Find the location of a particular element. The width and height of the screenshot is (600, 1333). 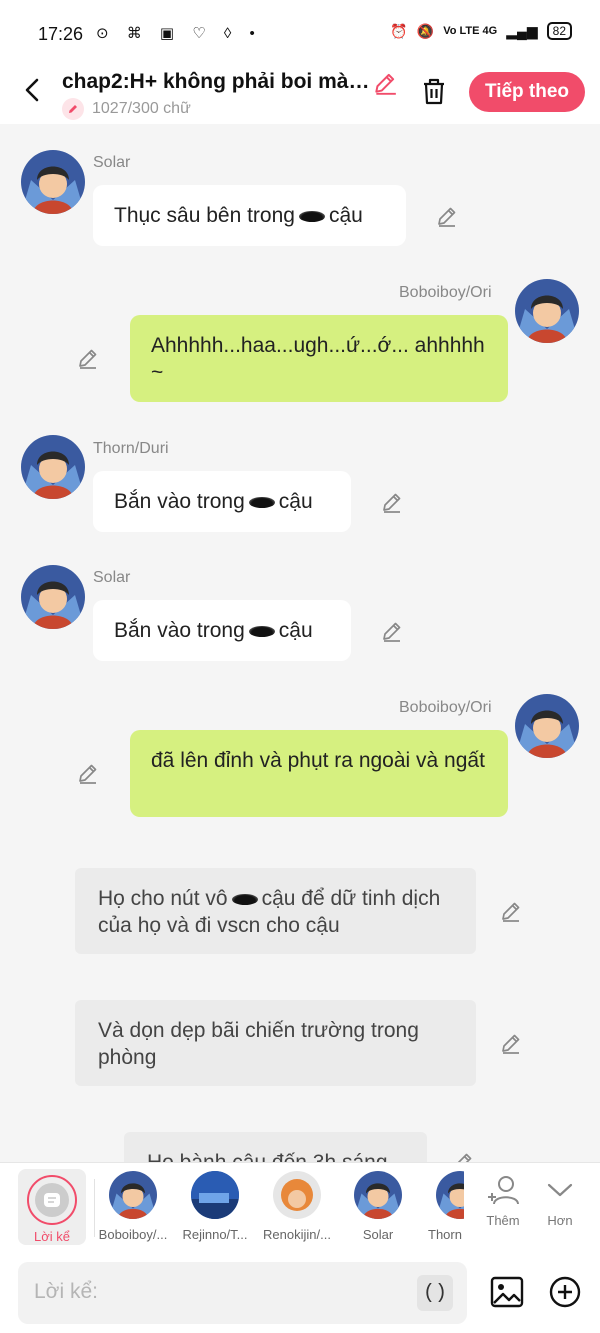

message-bubble: Thục sâu bên trong cậu is located at coordinates (249, 215).